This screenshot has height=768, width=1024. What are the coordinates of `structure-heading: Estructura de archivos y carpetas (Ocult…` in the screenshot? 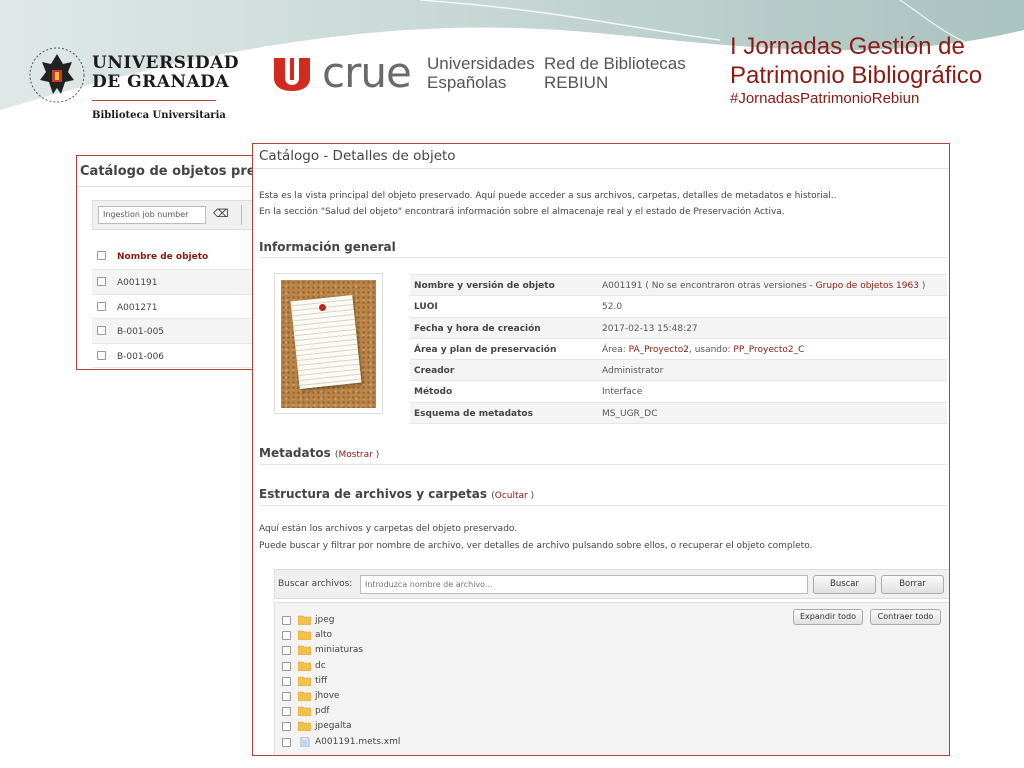 It's located at (396, 494).